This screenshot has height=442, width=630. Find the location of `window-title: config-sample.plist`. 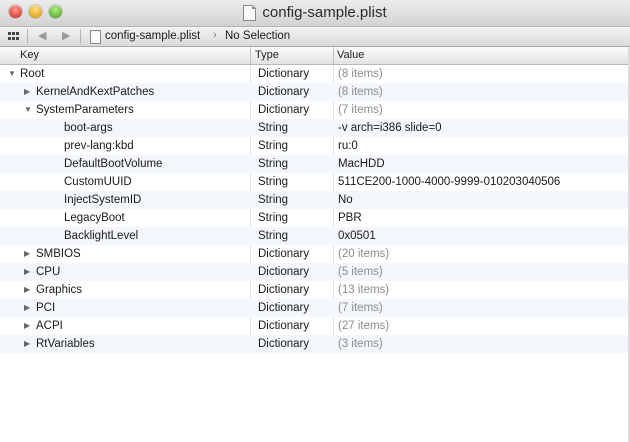

window-title: config-sample.plist is located at coordinates (324, 12).